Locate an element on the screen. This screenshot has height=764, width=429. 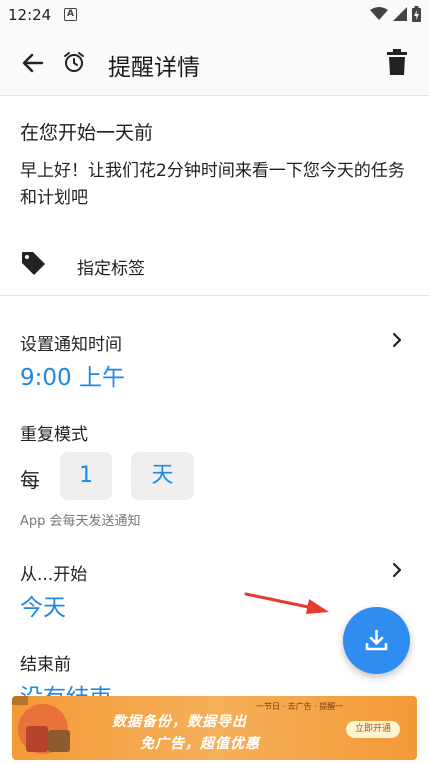
status-time: 12:24 is located at coordinates (30, 15).